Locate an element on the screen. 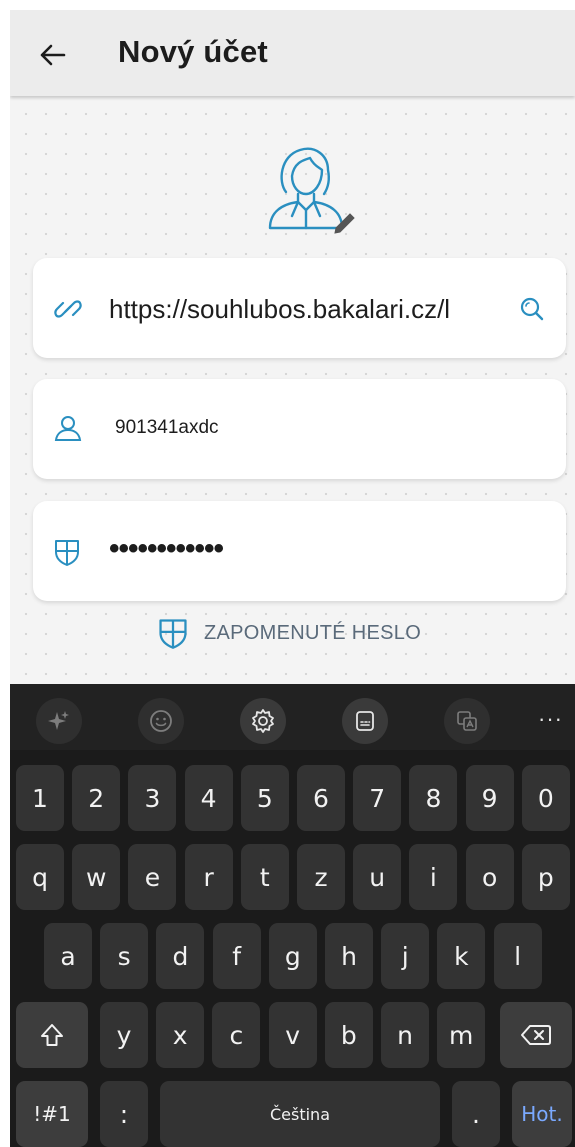 This screenshot has width=575, height=1147. key-c: c is located at coordinates (236, 1035).